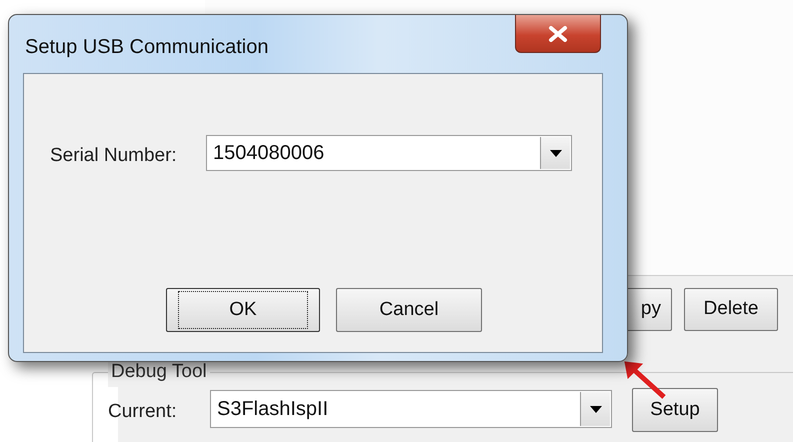  I want to click on ok-button: OK, so click(243, 310).